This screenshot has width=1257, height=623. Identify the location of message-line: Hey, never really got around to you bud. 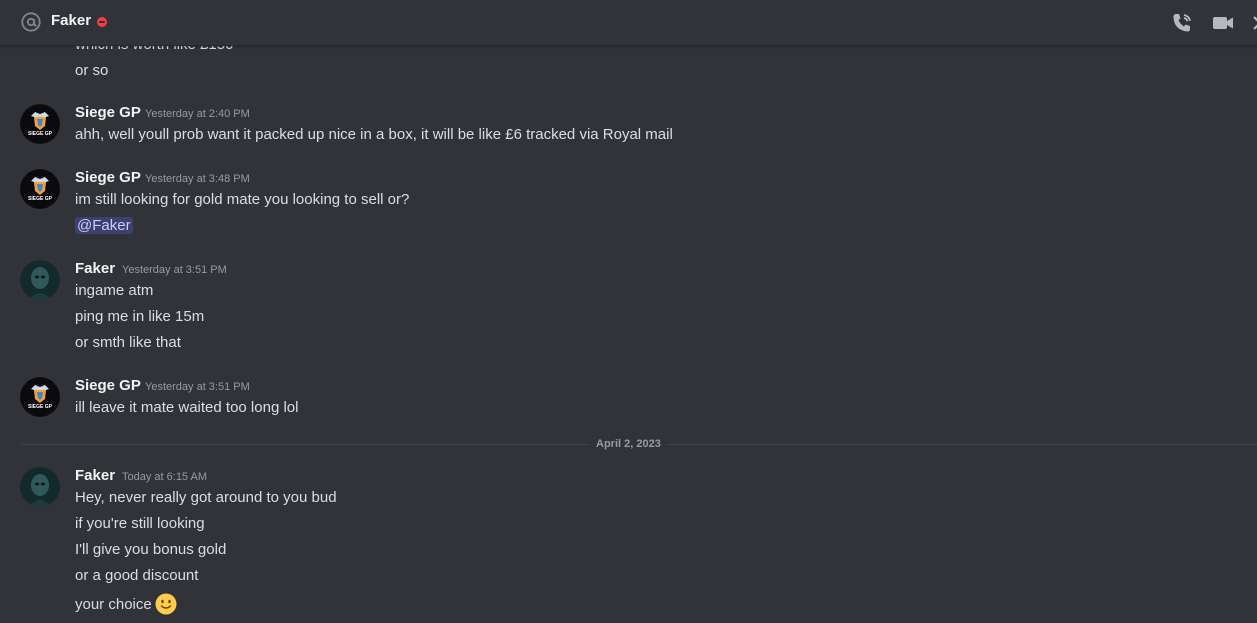
(206, 497).